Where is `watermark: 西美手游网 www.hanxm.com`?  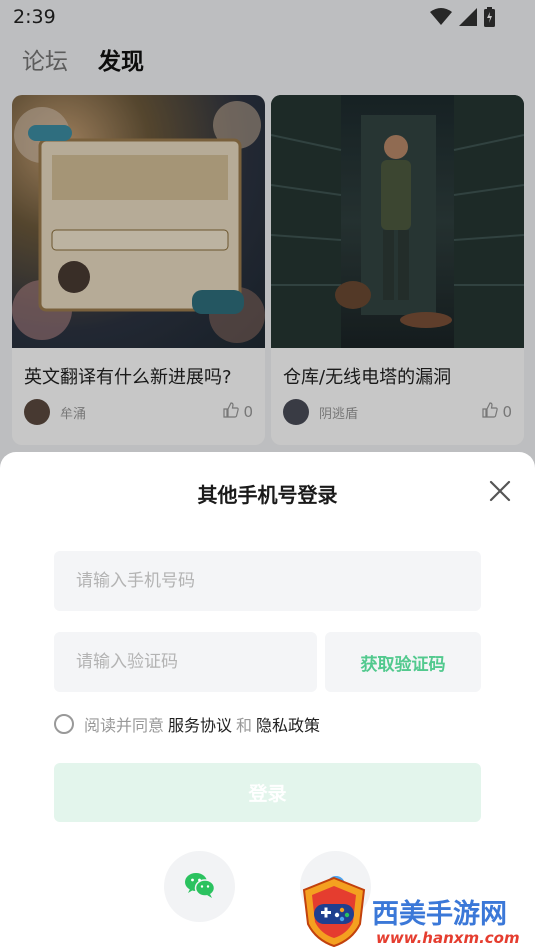
watermark: 西美手游网 www.hanxm.com is located at coordinates (417, 908).